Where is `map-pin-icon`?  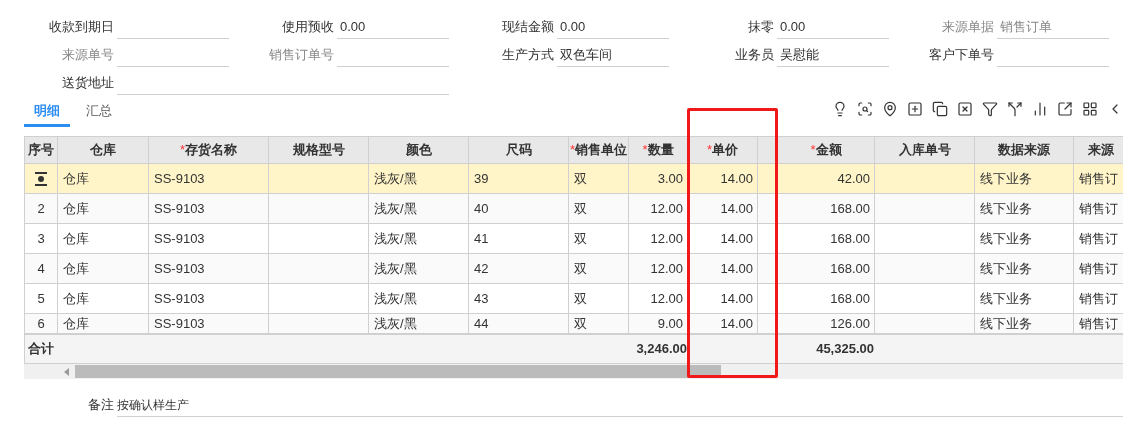 map-pin-icon is located at coordinates (890, 109).